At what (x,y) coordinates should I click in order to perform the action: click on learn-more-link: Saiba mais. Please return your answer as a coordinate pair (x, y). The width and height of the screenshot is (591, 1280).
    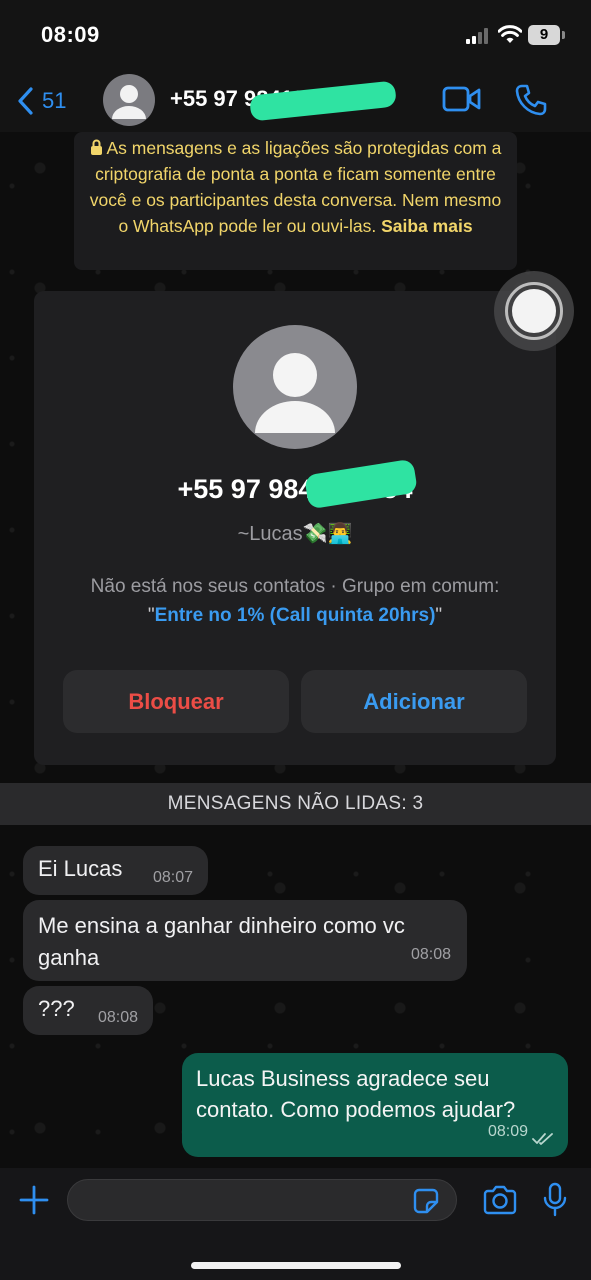
    Looking at the image, I should click on (426, 226).